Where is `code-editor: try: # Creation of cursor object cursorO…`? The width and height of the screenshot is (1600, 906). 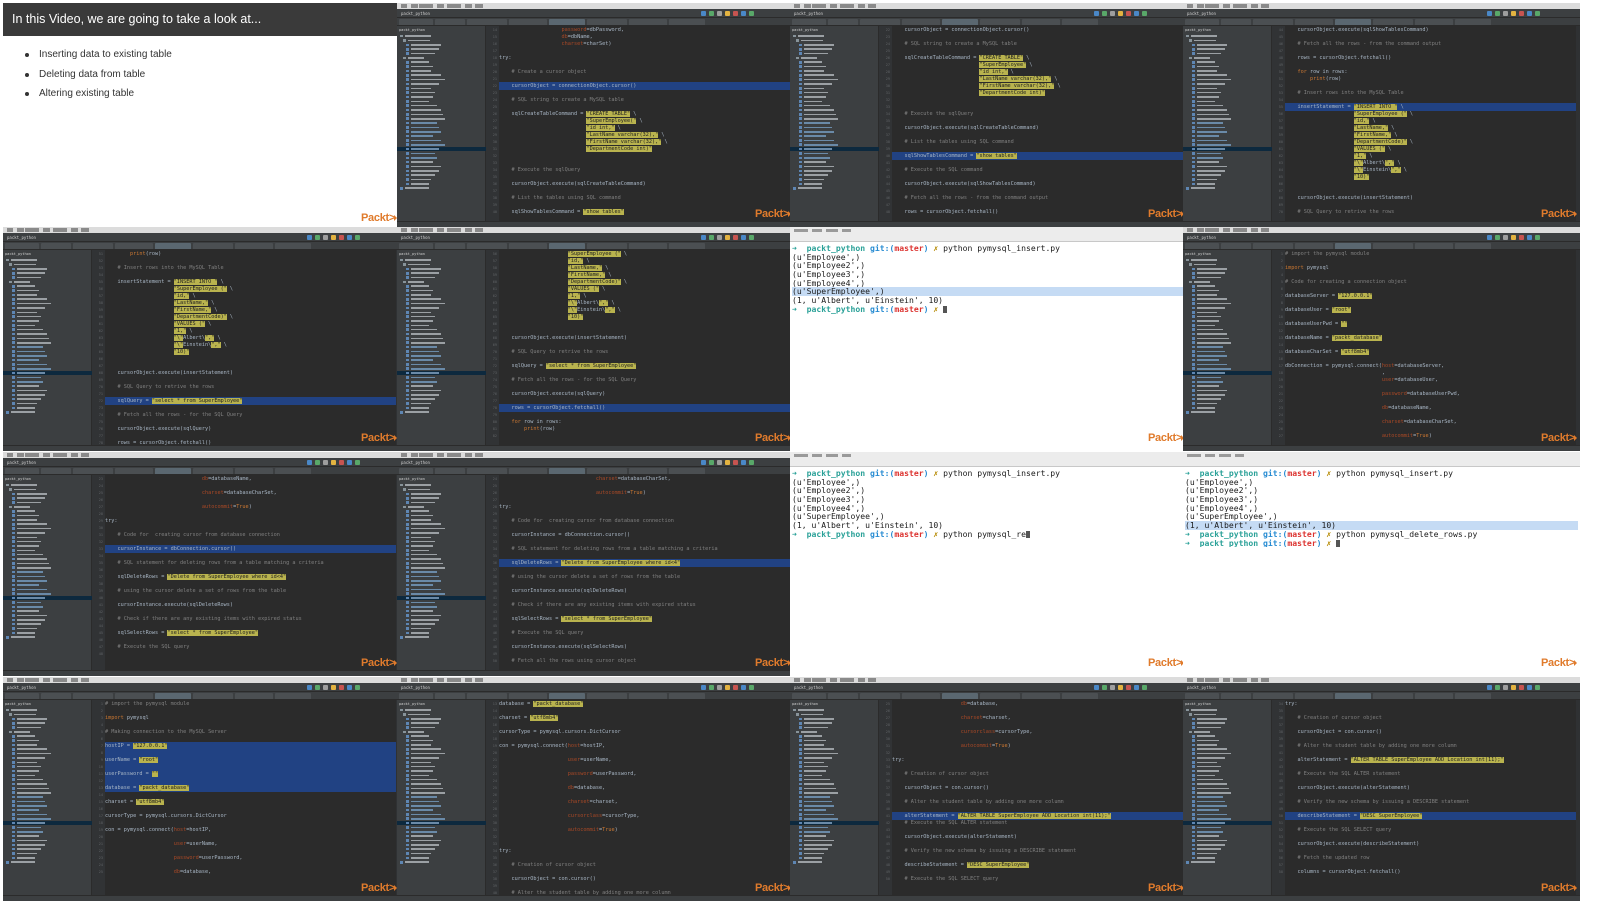 code-editor: try: # Creation of cursor object cursorO… is located at coordinates (1430, 797).